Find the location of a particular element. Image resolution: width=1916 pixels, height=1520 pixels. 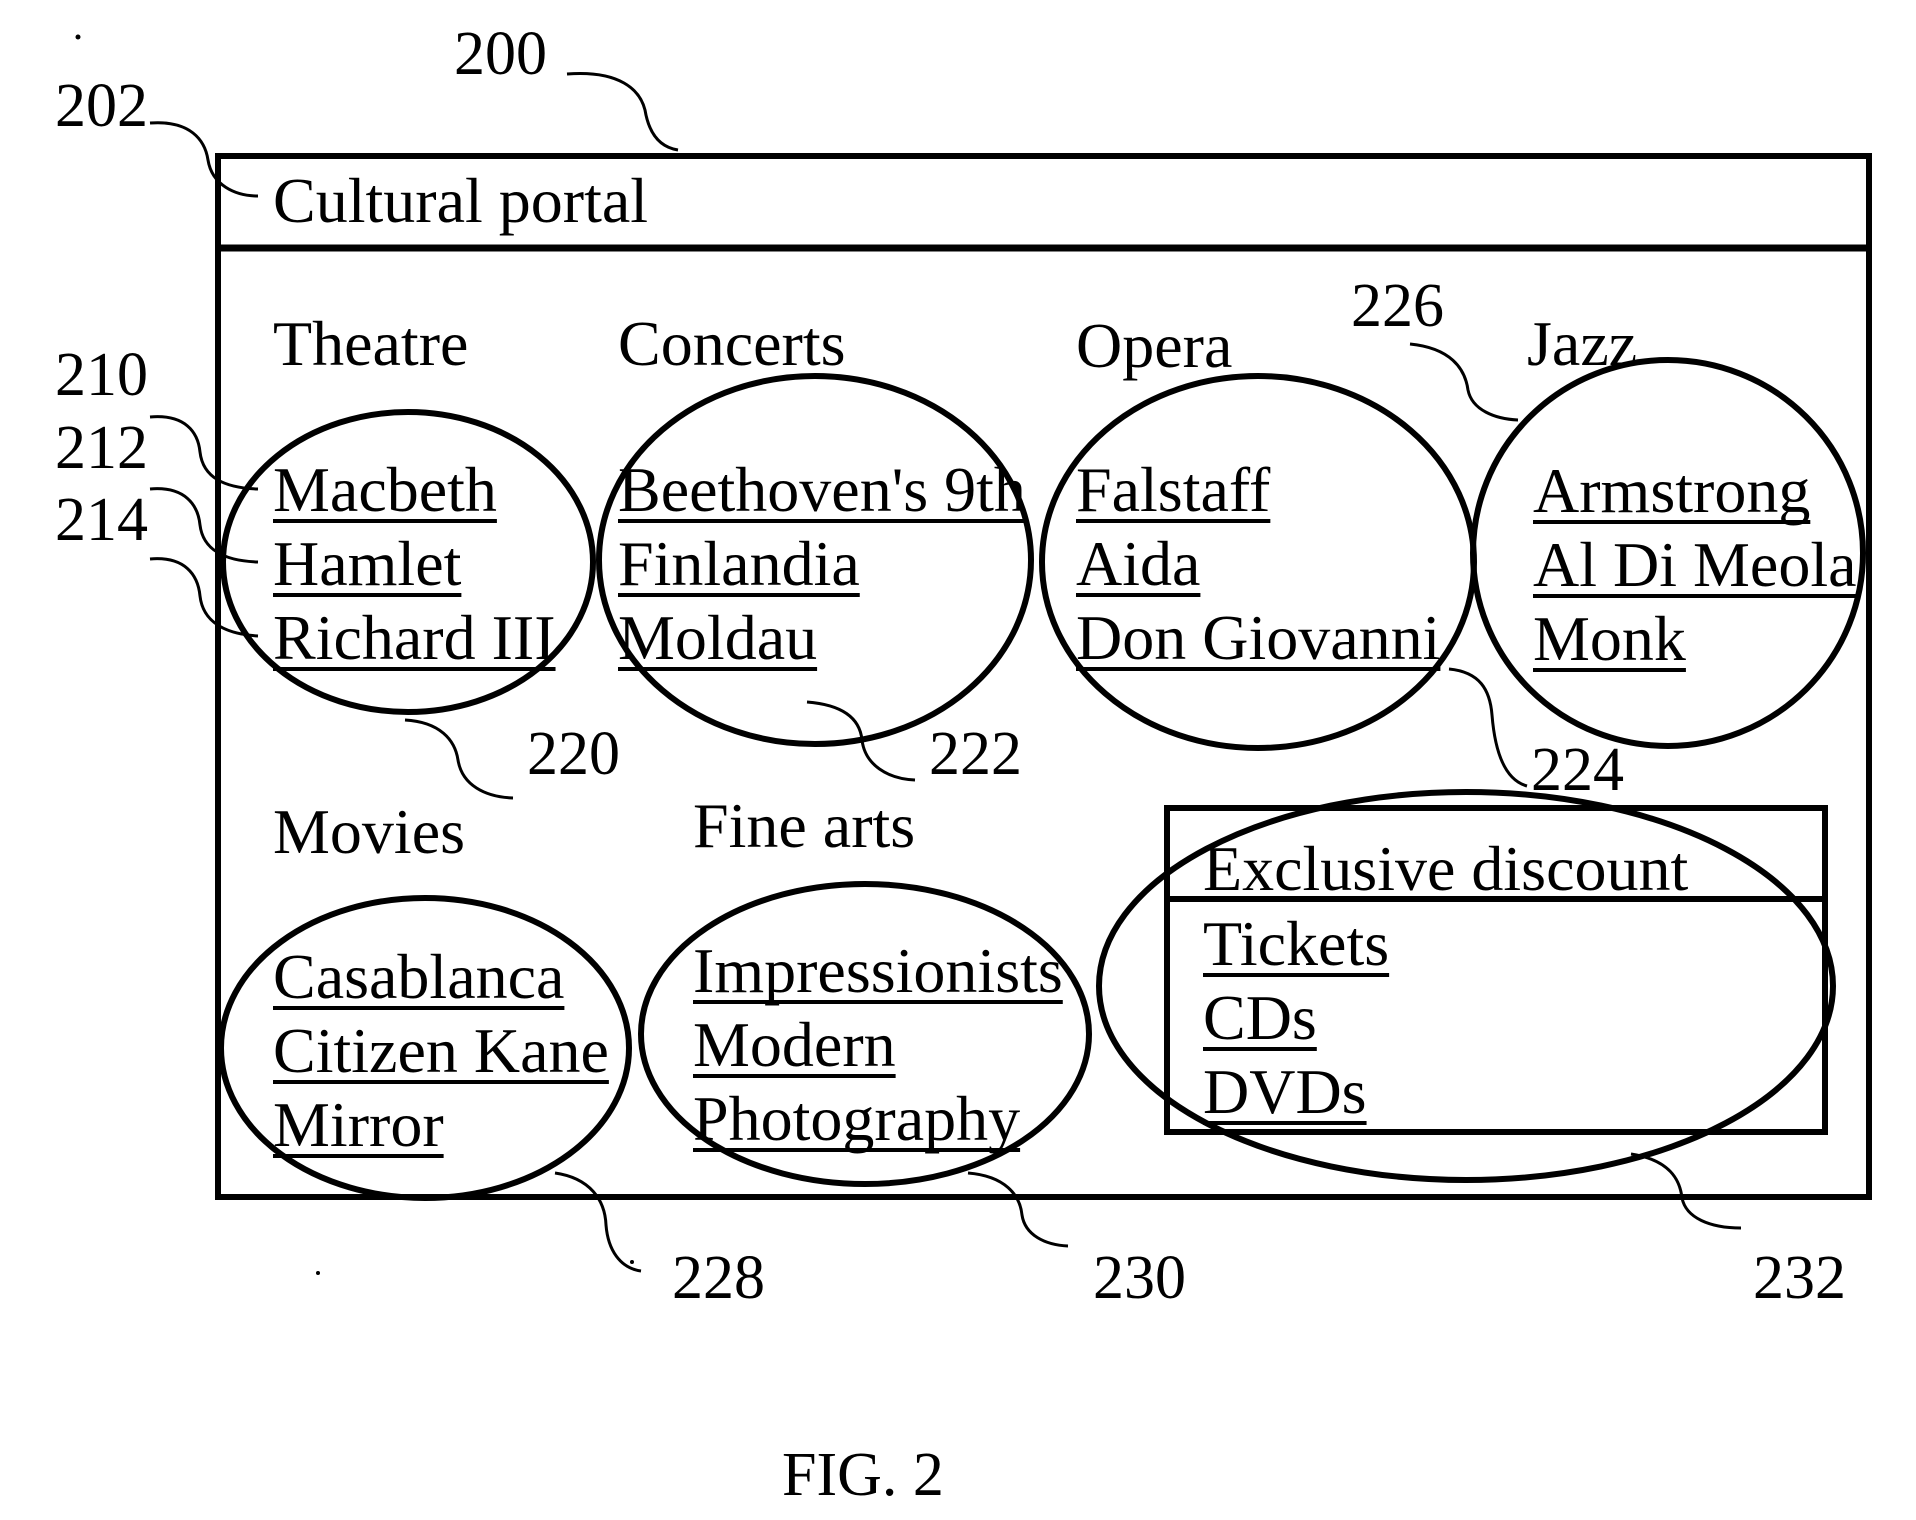

portal-title: Cultural portal is located at coordinates (460, 200).